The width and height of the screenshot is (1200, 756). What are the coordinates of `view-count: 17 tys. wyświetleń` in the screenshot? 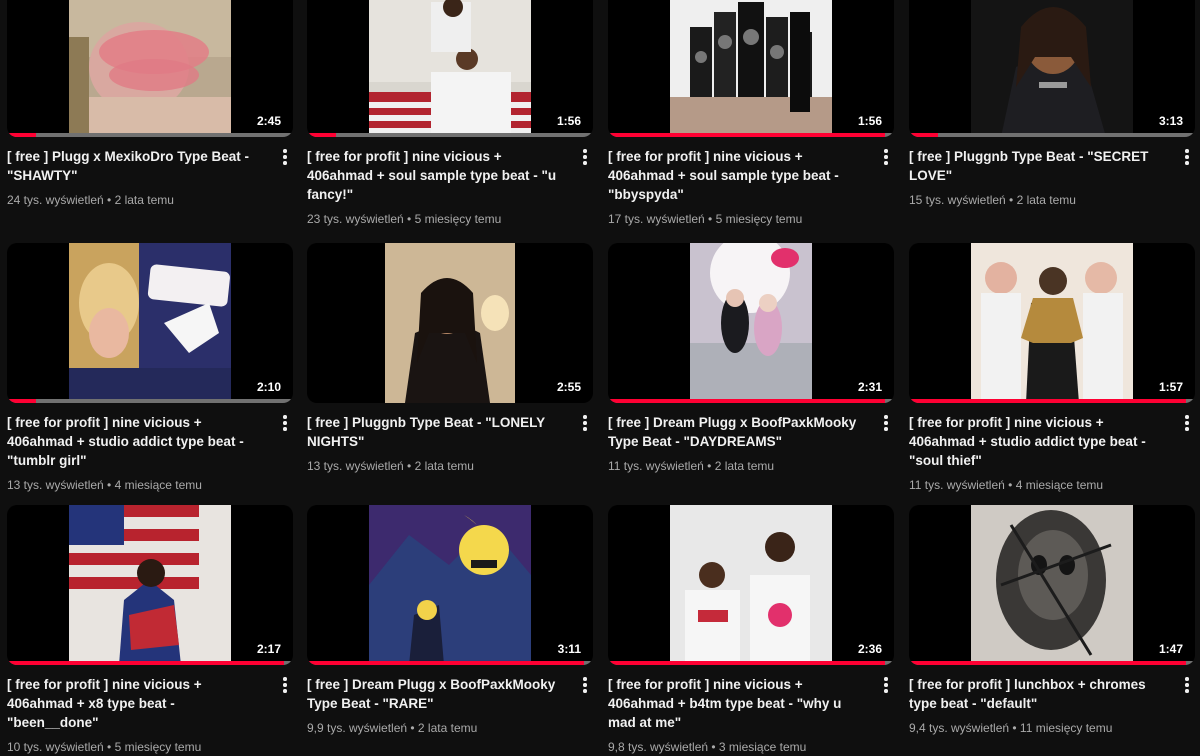 It's located at (656, 219).